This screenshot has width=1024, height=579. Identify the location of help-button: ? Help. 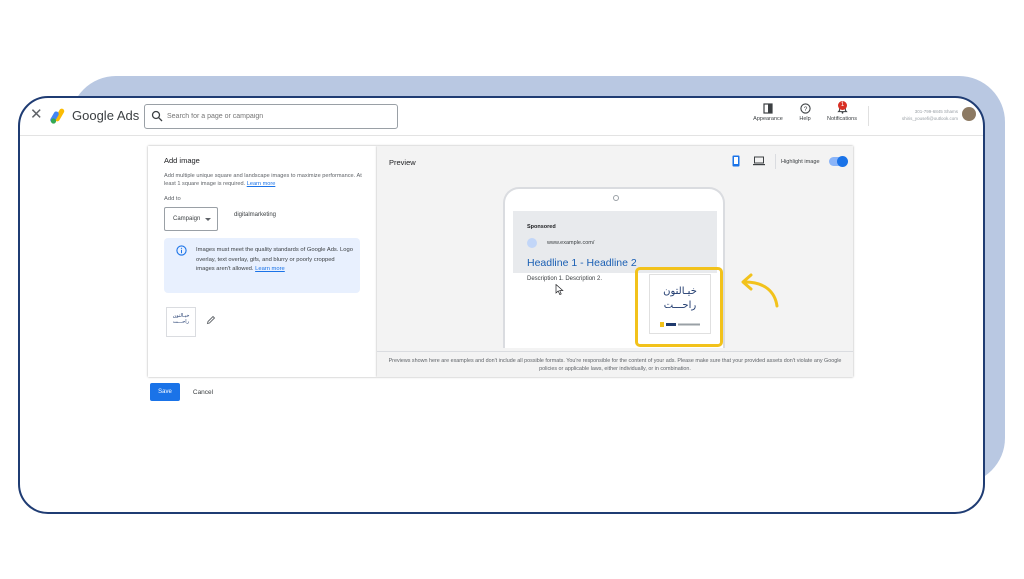
(805, 112).